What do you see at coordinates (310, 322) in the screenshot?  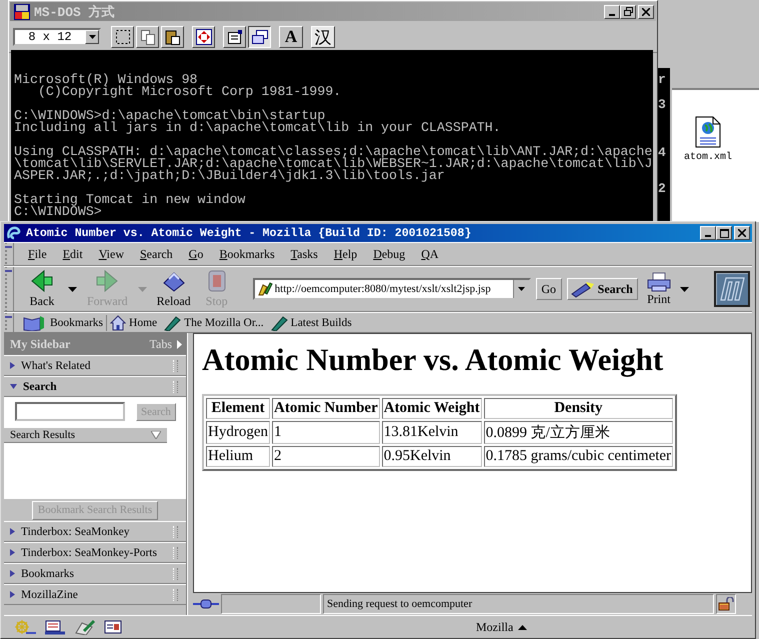 I see `bookmark-button: Latest Builds` at bounding box center [310, 322].